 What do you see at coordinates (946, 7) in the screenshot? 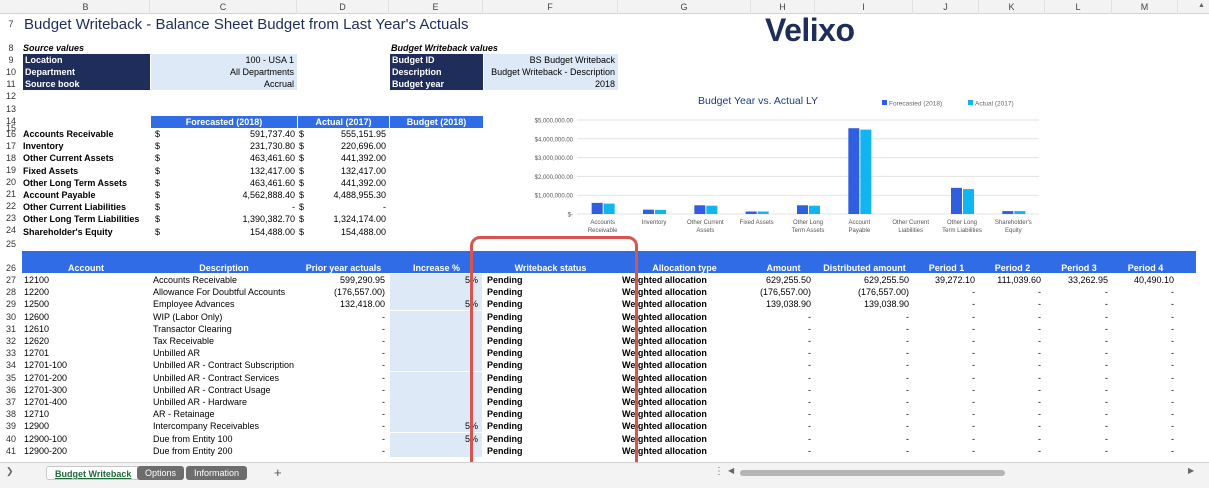
I see `column-letter: J` at bounding box center [946, 7].